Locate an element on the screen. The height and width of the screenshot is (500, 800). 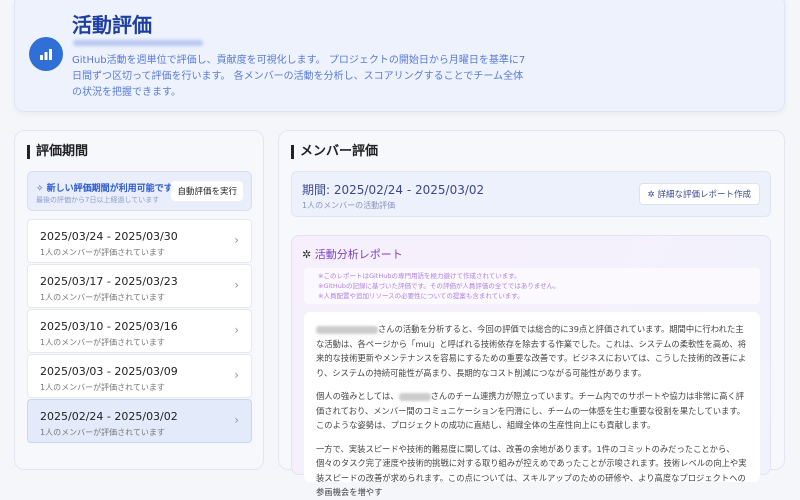
period-range: 2025/03/17 - 2025/03/23 is located at coordinates (109, 281).